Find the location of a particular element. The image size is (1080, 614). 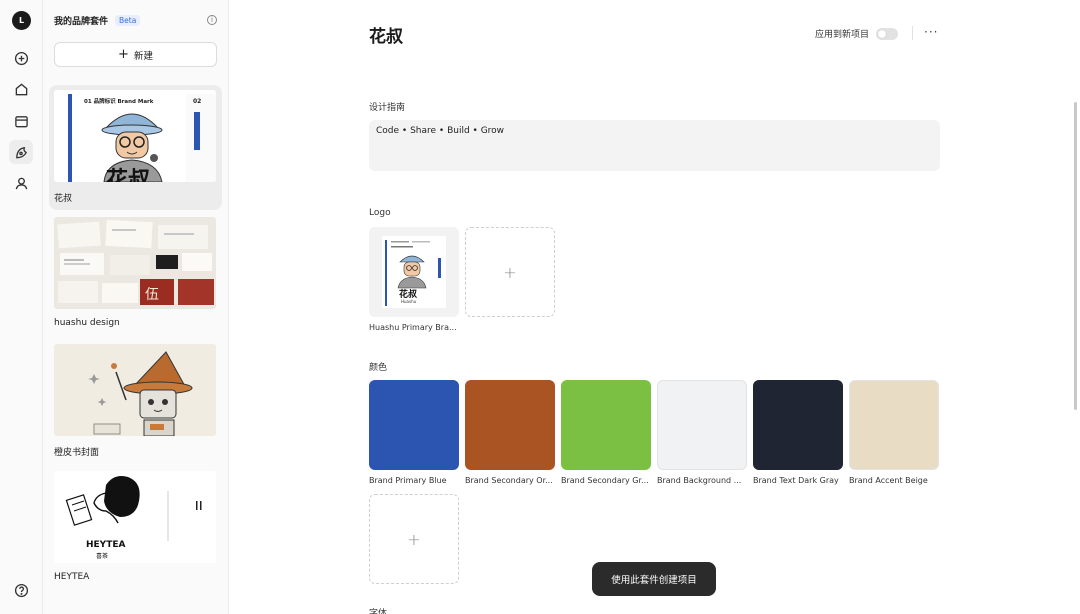

new-kit-label: 新建 is located at coordinates (143, 56).